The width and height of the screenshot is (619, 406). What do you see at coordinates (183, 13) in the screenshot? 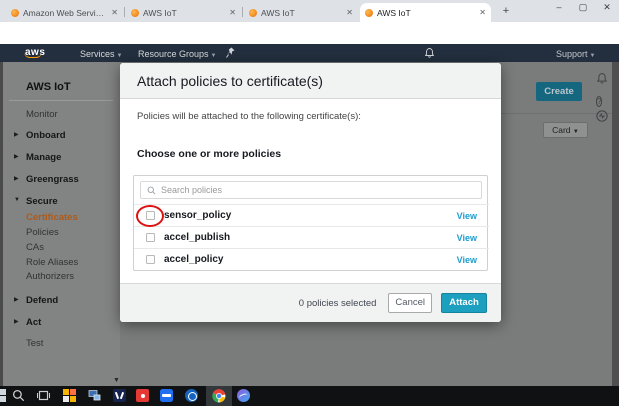
I see `tab-aws-iot-1: AWS IoT ✕` at bounding box center [183, 13].